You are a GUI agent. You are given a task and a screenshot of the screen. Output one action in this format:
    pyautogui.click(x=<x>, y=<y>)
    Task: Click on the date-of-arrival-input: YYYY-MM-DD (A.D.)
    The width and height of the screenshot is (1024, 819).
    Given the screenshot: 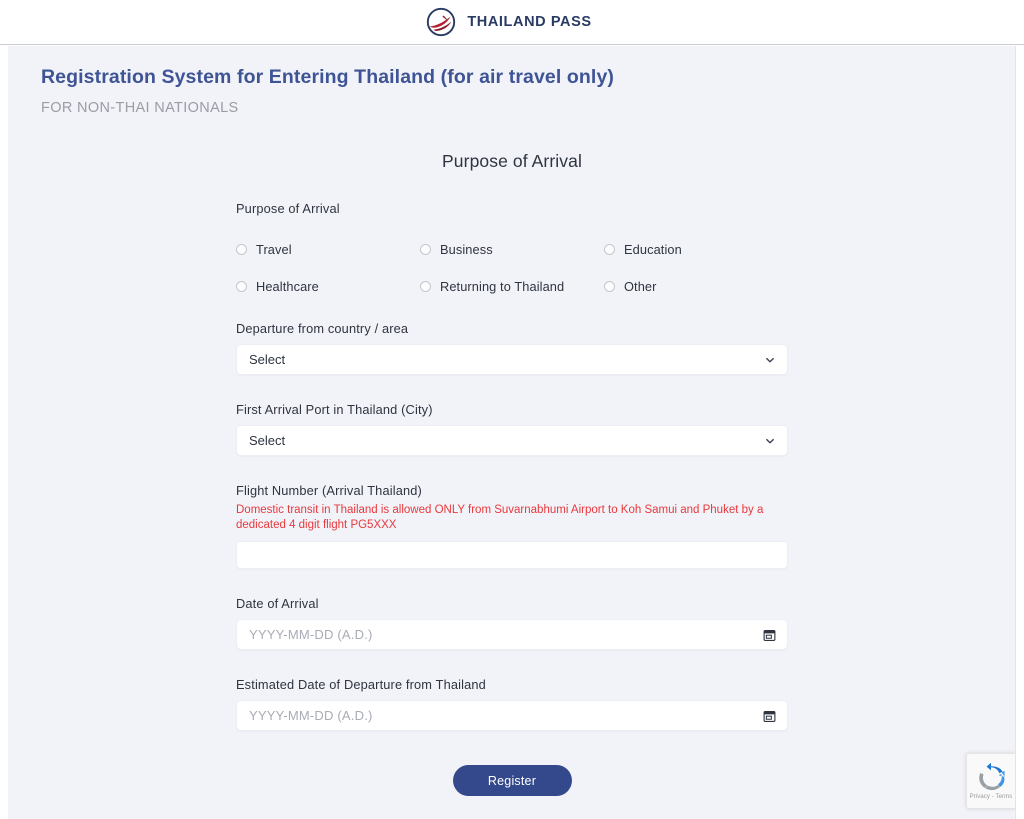 What is the action you would take?
    pyautogui.click(x=512, y=634)
    